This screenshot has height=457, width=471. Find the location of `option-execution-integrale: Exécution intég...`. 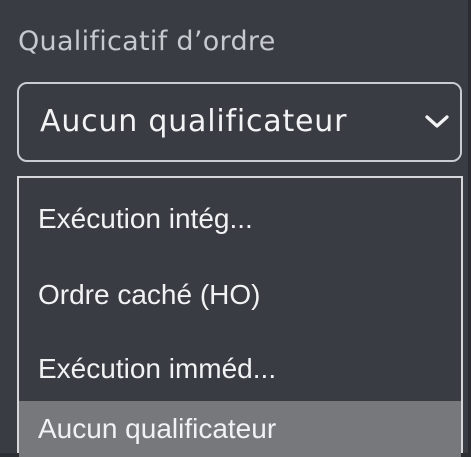

option-execution-integrale: Exécution intég... is located at coordinates (240, 219).